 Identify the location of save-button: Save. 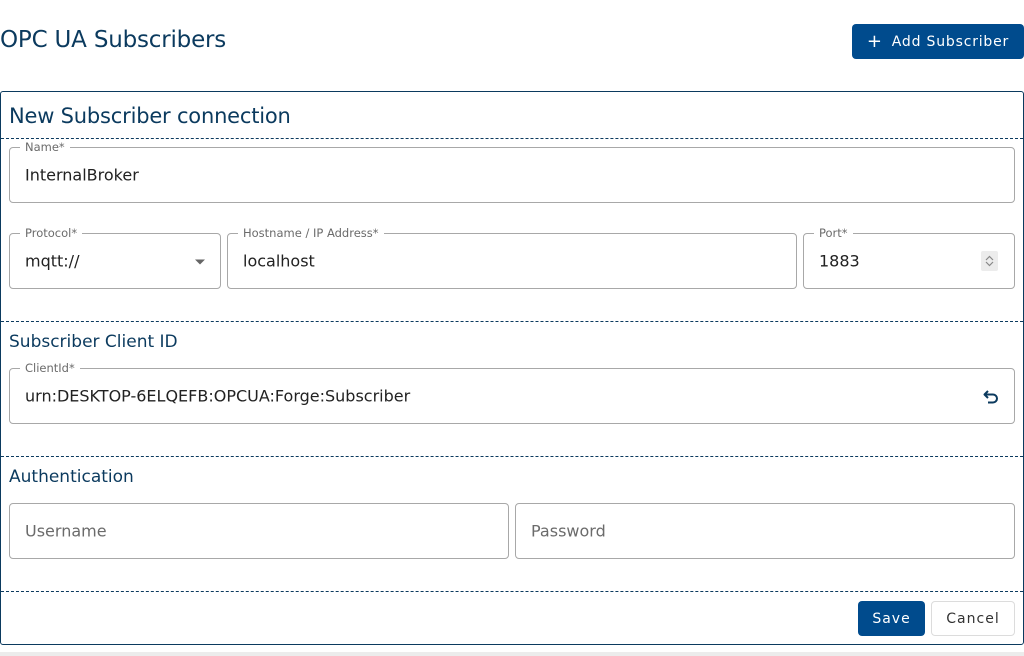
(891, 618).